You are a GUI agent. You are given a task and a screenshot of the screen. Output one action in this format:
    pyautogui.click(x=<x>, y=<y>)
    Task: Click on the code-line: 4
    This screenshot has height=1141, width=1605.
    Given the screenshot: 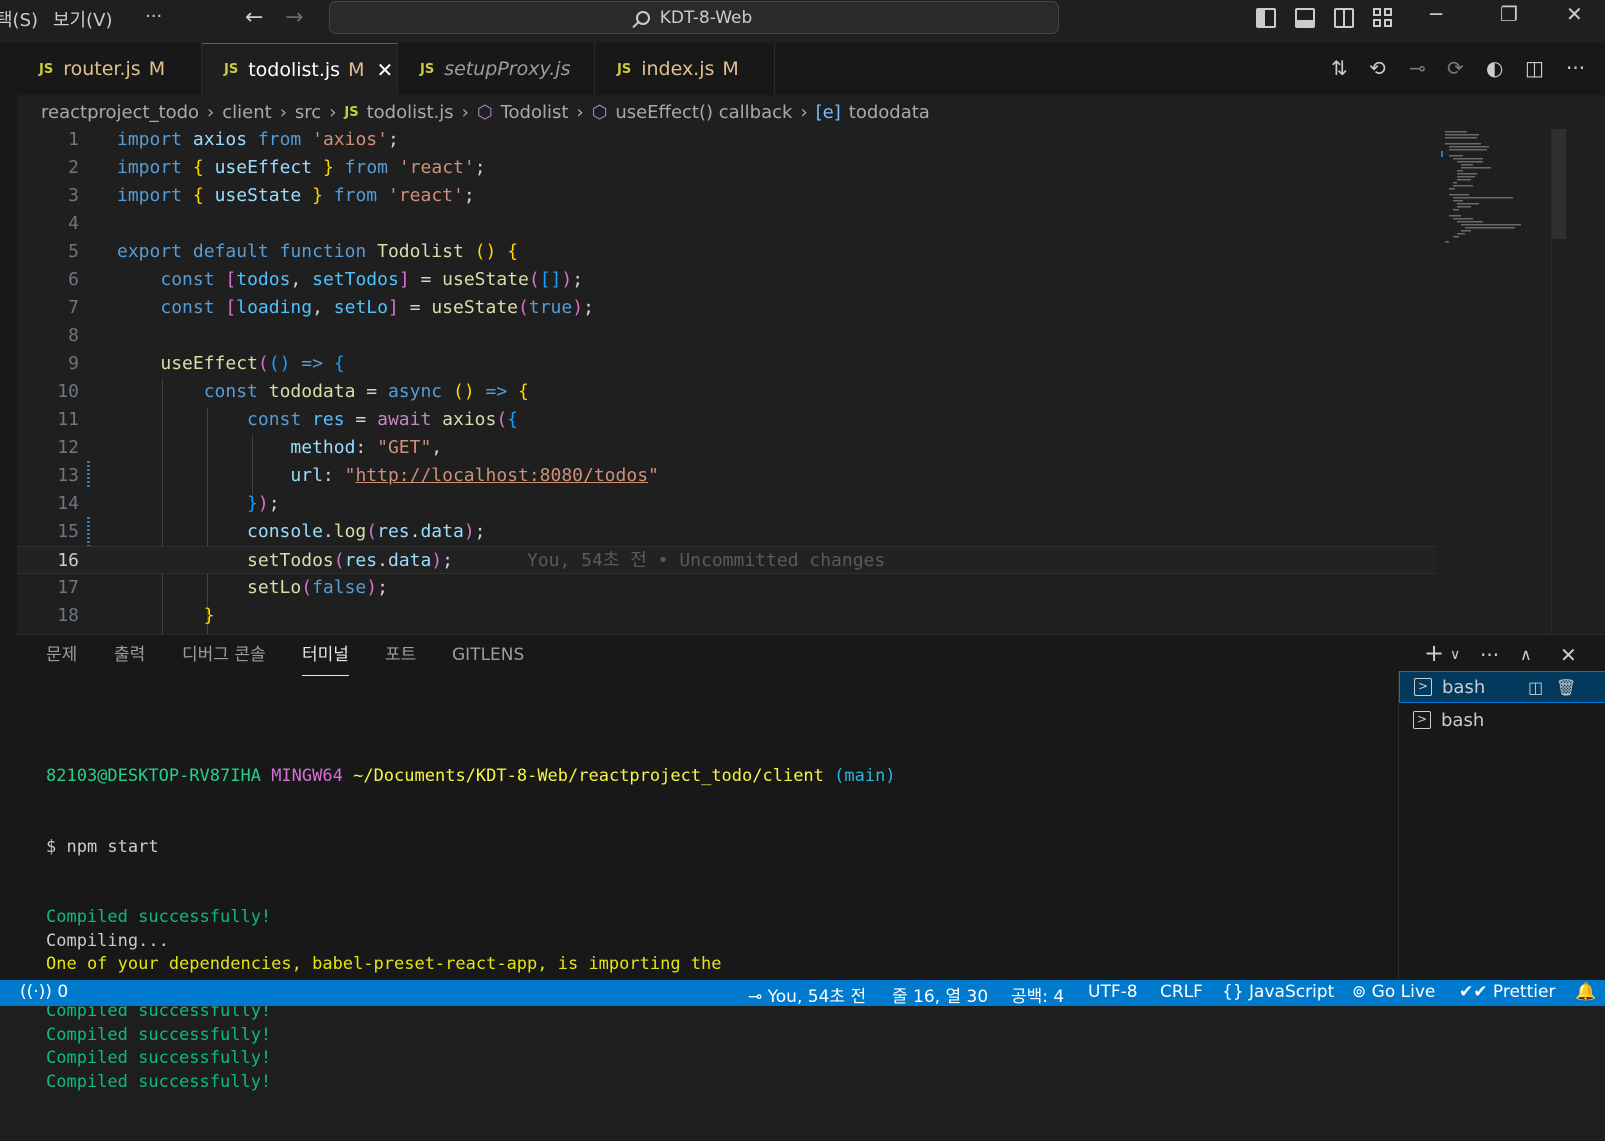 What is the action you would take?
    pyautogui.click(x=727, y=224)
    